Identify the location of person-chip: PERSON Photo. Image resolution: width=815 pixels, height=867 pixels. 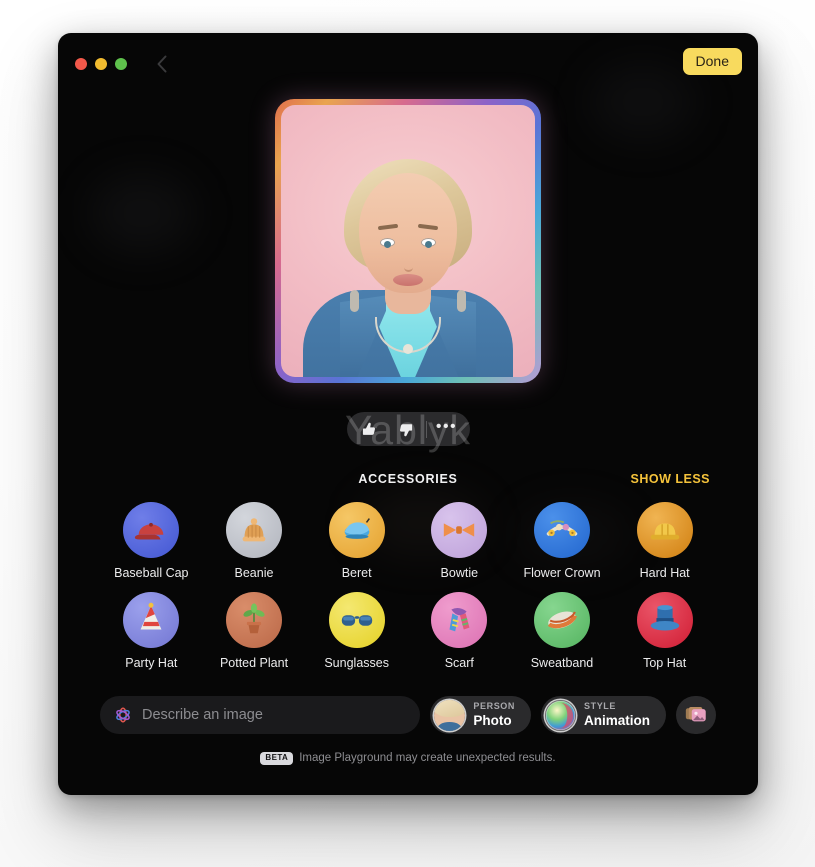
(480, 715).